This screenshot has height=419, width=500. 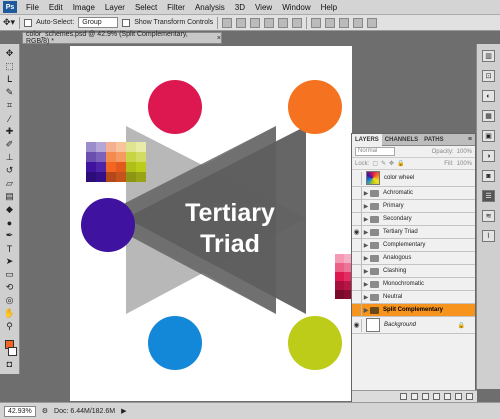 I want to click on close-icon: ×, so click(x=219, y=38).